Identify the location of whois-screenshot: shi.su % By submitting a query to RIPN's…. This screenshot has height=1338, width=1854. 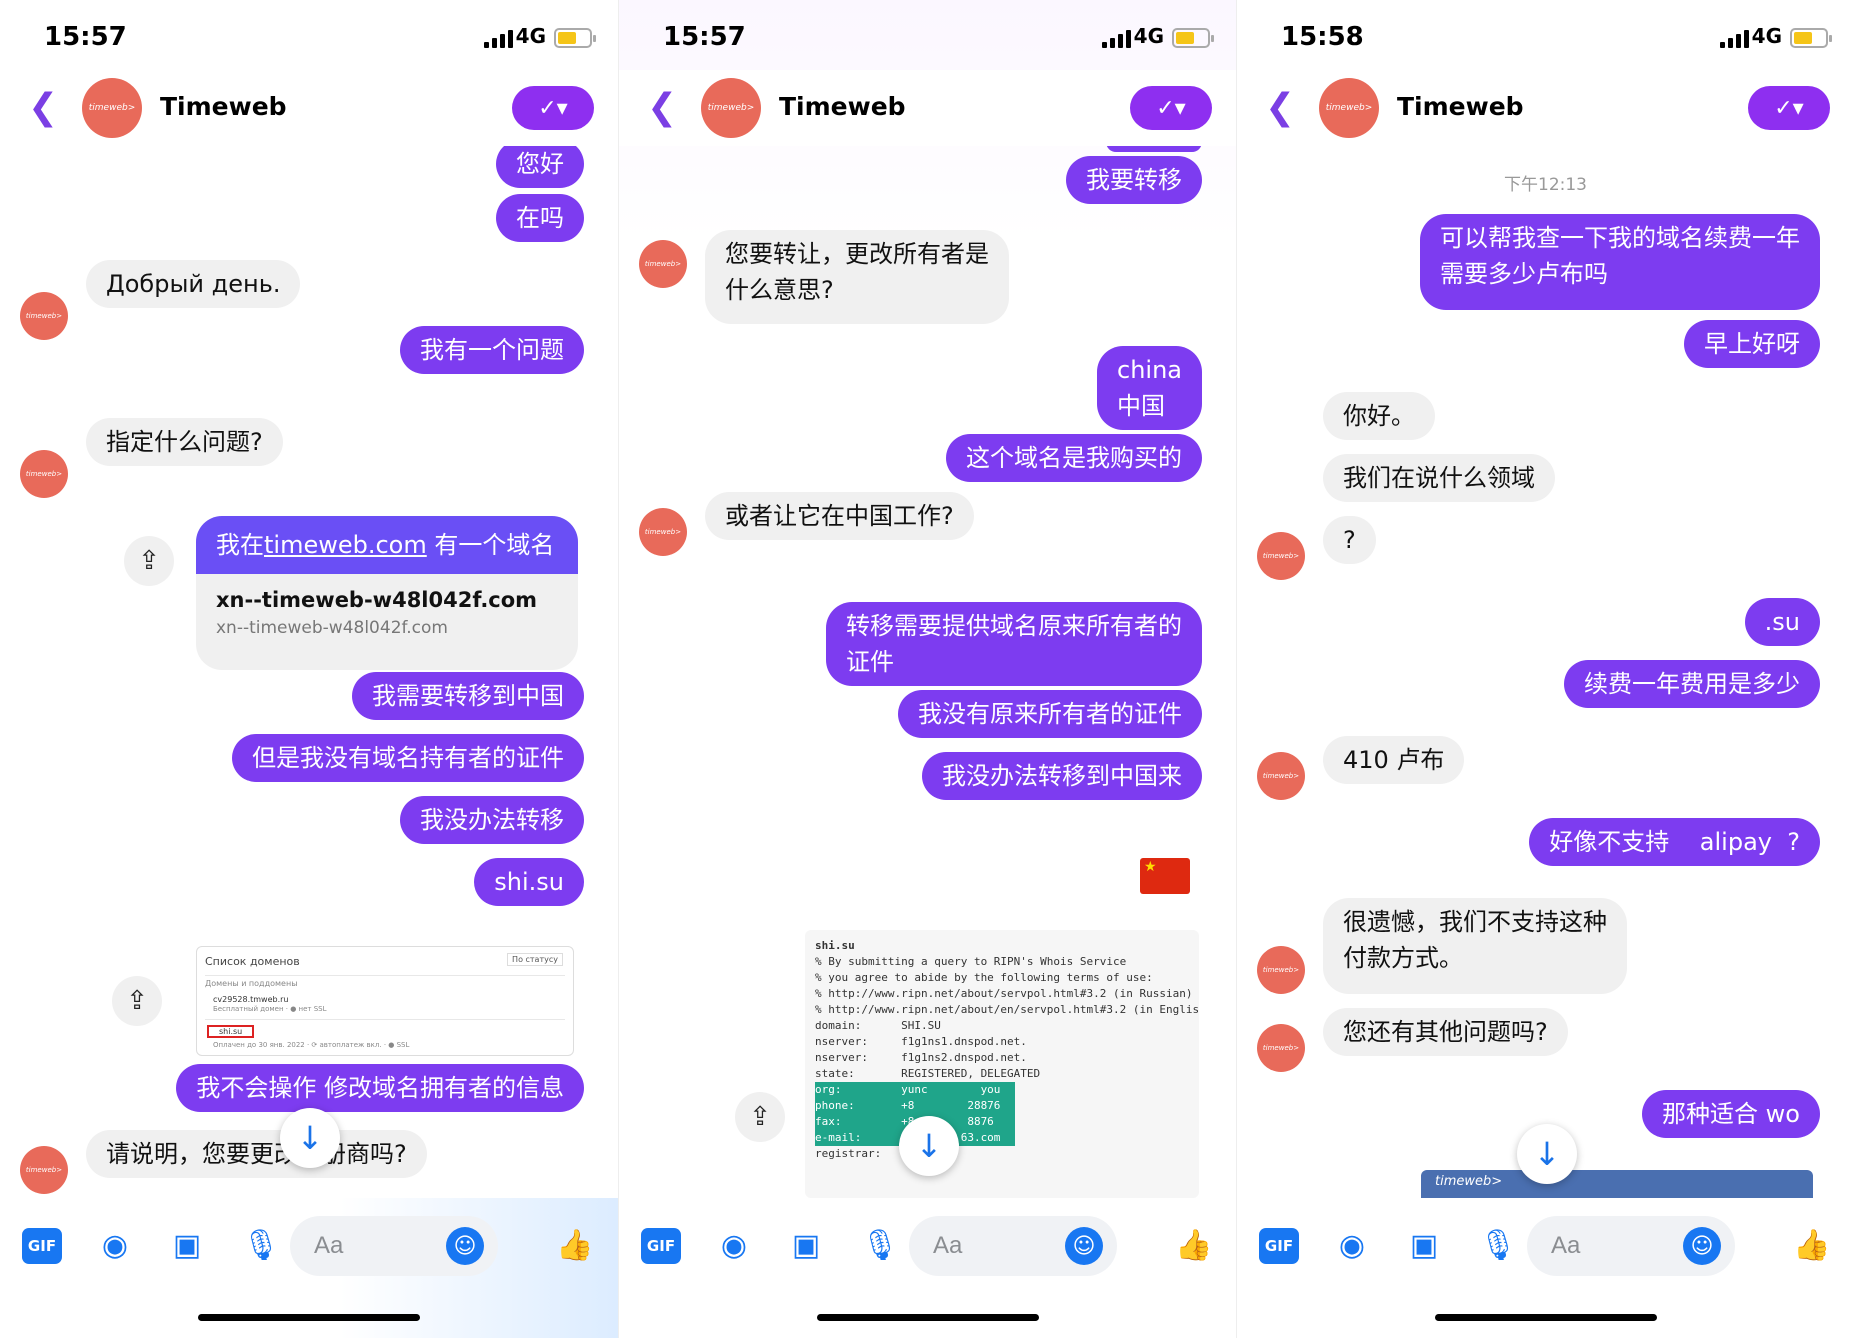
(1002, 1064).